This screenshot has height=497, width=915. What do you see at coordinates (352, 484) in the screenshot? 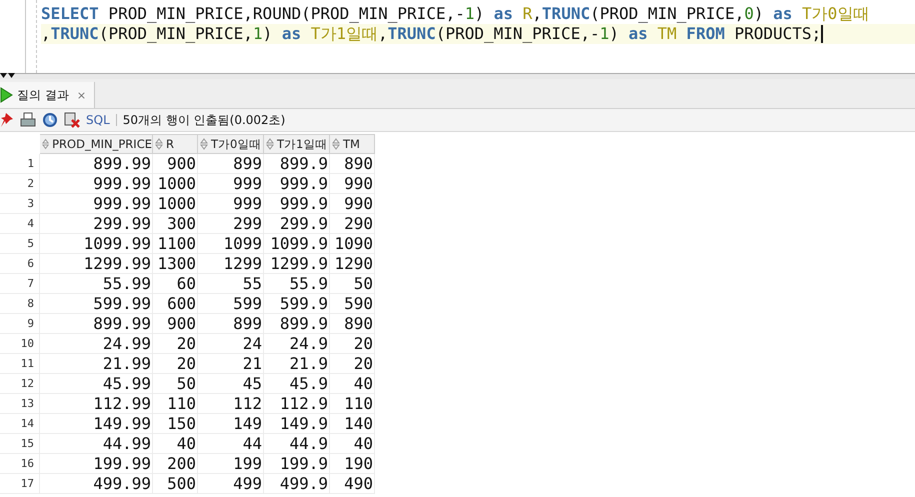
I see `table-cell: 490` at bounding box center [352, 484].